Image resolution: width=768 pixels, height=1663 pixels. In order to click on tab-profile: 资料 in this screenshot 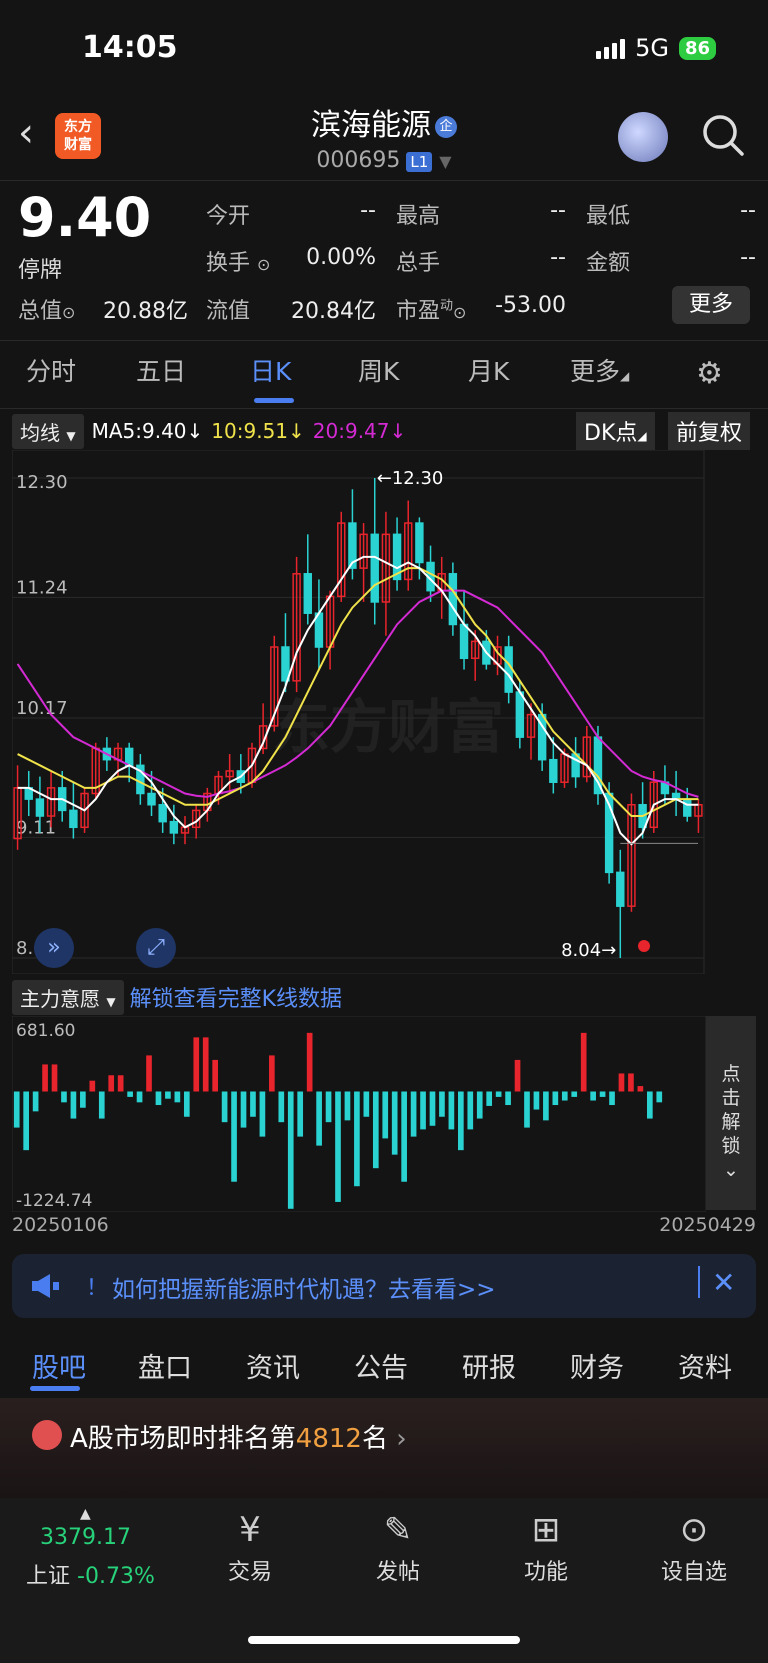, I will do `click(705, 1365)`.